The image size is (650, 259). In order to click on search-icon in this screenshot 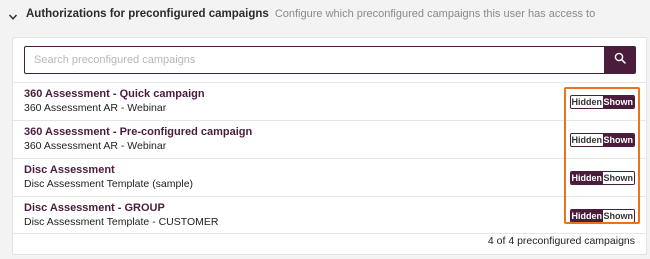, I will do `click(620, 60)`.